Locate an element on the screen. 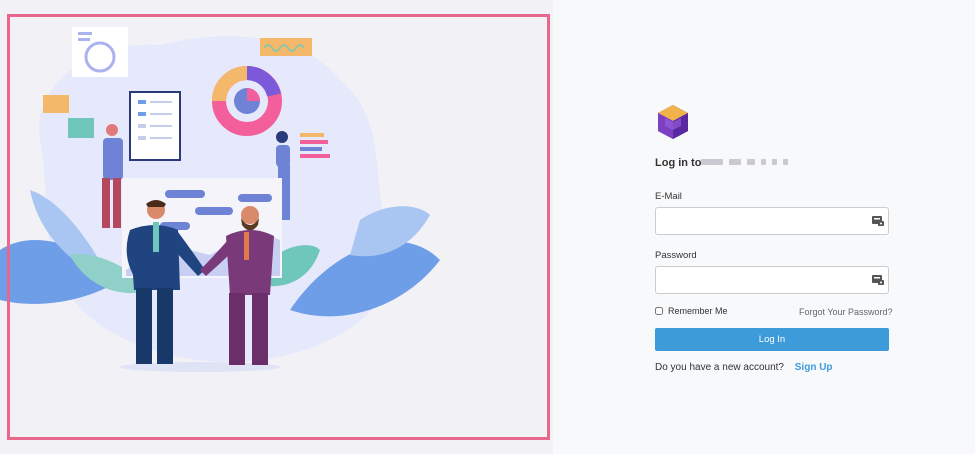 This screenshot has width=975, height=454. password-field is located at coordinates (772, 280).